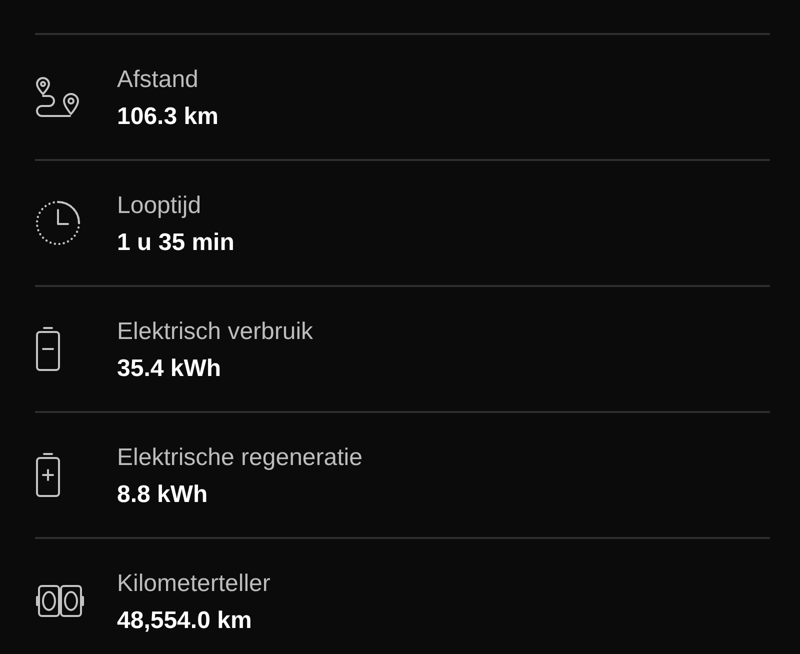 The height and width of the screenshot is (654, 800). I want to click on stat-value: 106.3 km, so click(167, 116).